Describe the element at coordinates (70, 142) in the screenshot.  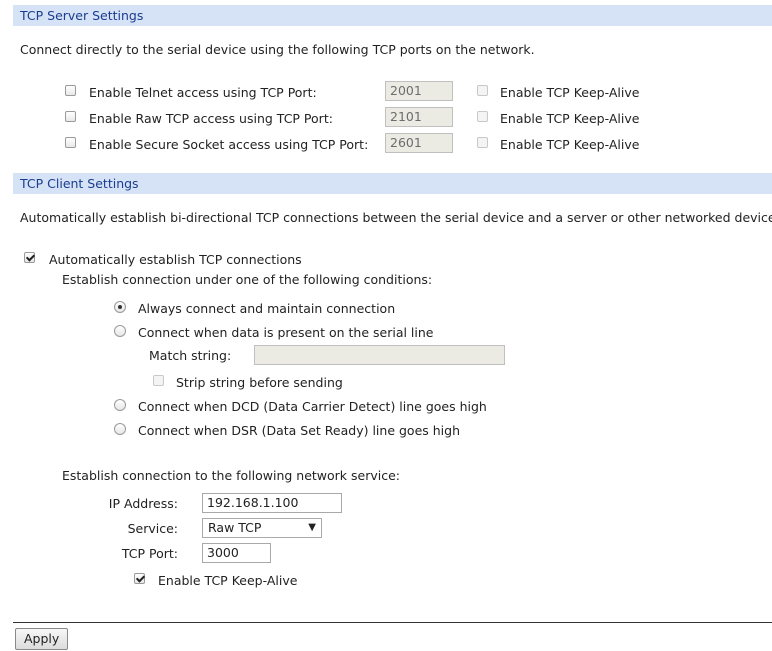
I see `secure-socket-enable-checkbox` at that location.